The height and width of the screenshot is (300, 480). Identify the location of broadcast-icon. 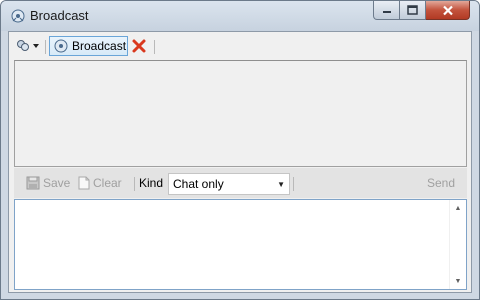
(61, 46).